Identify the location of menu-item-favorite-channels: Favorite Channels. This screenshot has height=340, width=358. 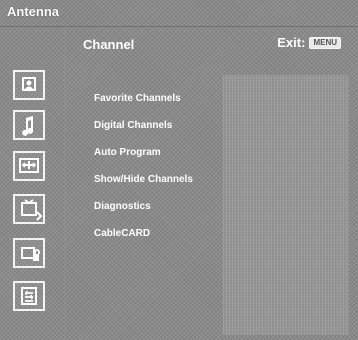
(159, 98).